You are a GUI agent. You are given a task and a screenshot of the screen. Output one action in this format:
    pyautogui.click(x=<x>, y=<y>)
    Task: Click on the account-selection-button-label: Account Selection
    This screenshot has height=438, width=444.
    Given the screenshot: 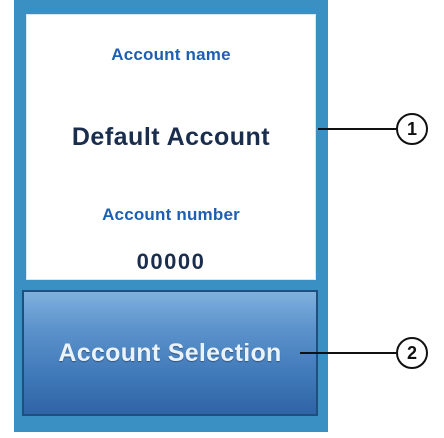 What is the action you would take?
    pyautogui.click(x=170, y=352)
    